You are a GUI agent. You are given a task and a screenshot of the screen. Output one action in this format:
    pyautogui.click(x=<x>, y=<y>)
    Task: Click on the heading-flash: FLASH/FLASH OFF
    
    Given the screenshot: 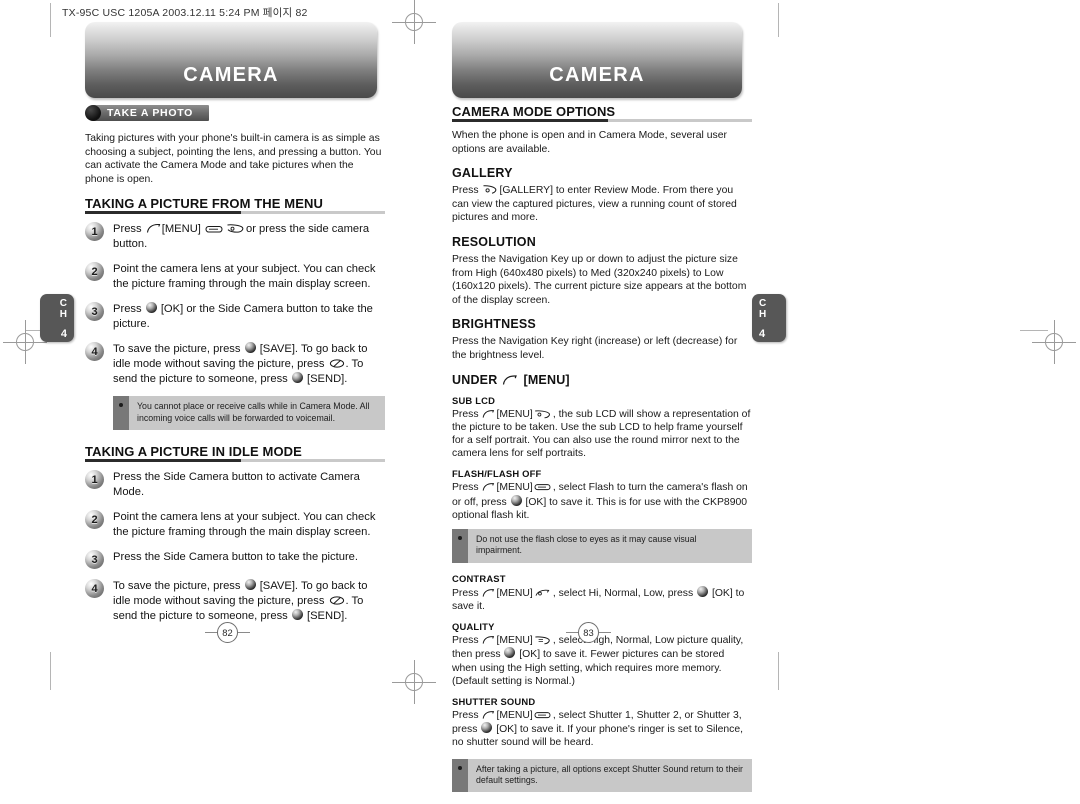 What is the action you would take?
    pyautogui.click(x=497, y=474)
    